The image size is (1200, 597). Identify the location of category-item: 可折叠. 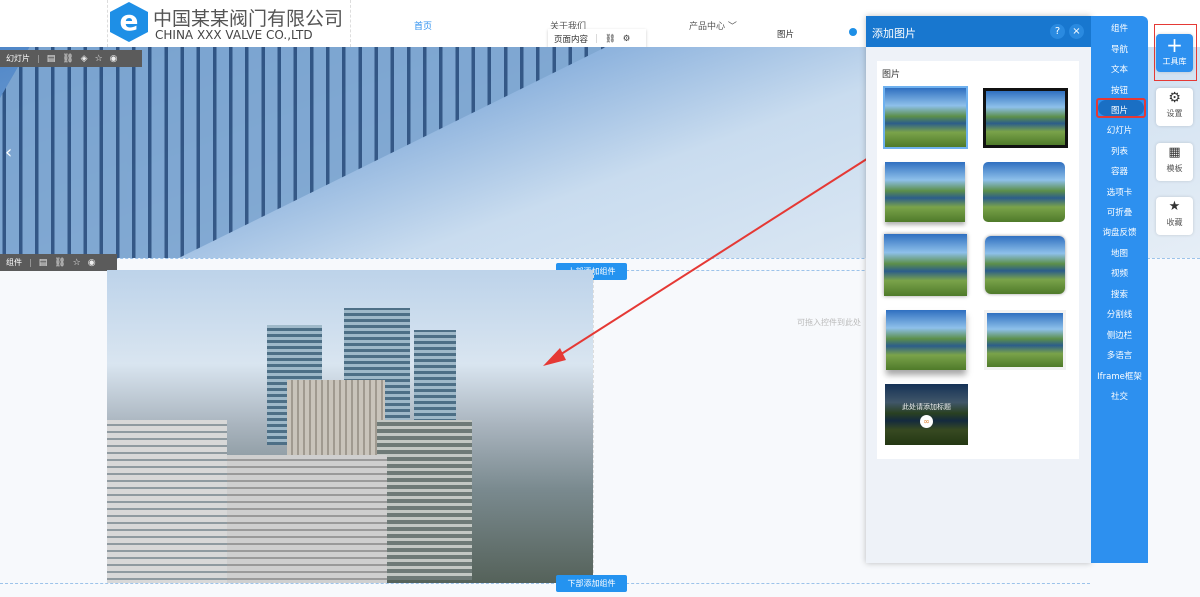
(1119, 212).